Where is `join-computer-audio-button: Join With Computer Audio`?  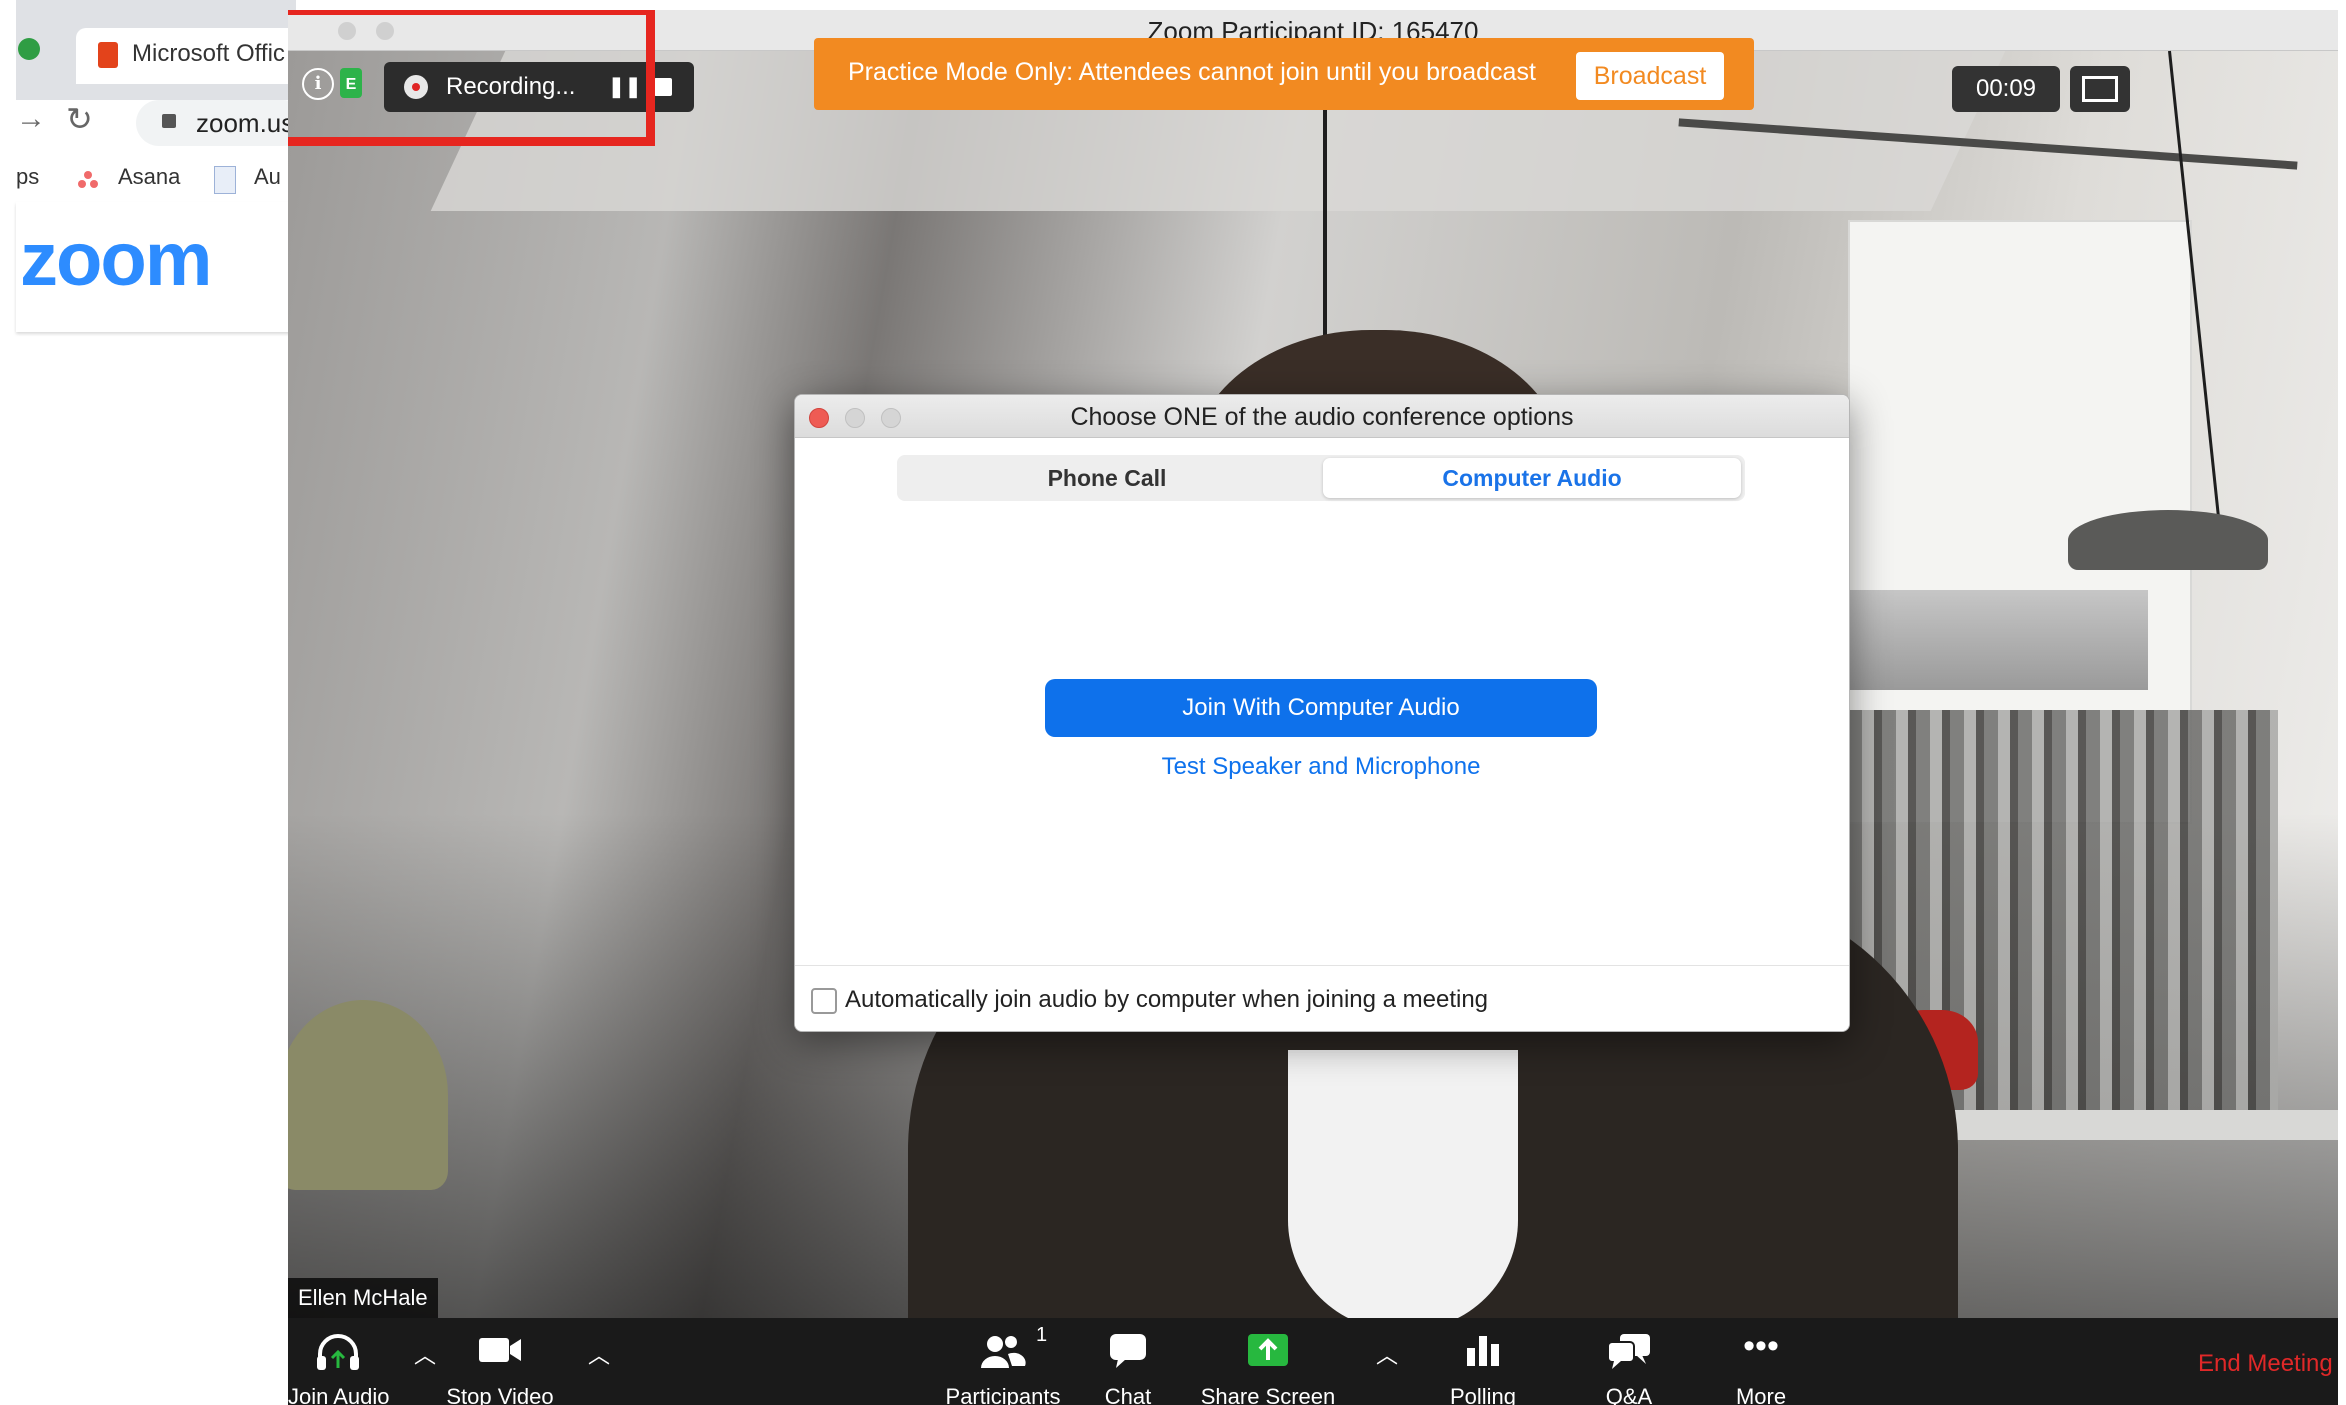
join-computer-audio-button: Join With Computer Audio is located at coordinates (1321, 708).